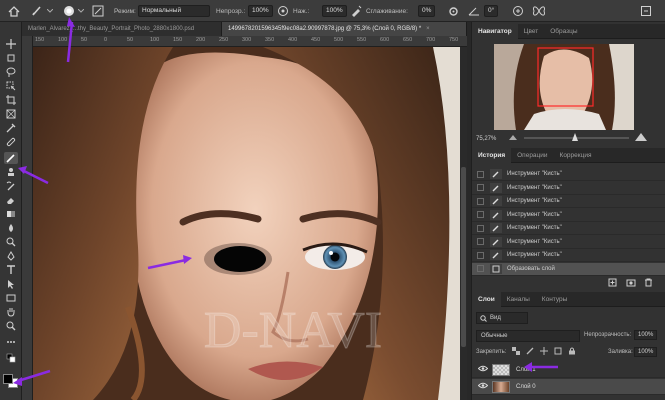  Describe the element at coordinates (555, 299) in the screenshot. I see `tab-paths: Контуры` at that location.